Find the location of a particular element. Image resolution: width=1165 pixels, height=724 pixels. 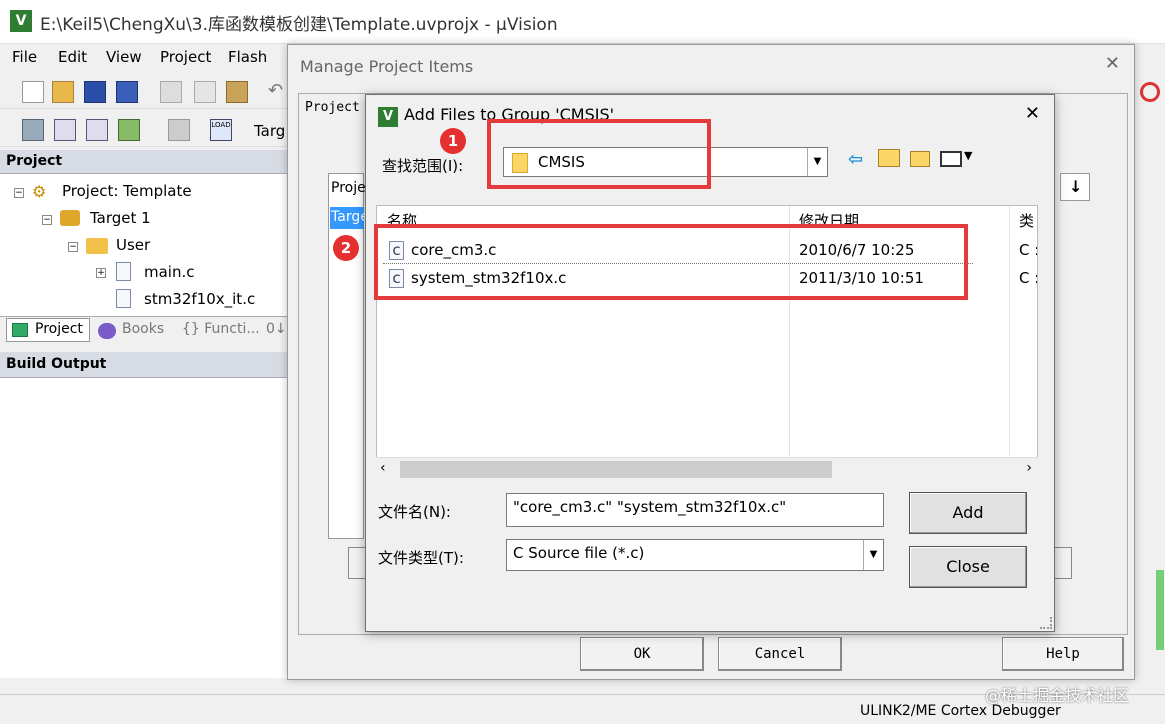

target-select-label: Targ is located at coordinates (269, 131).